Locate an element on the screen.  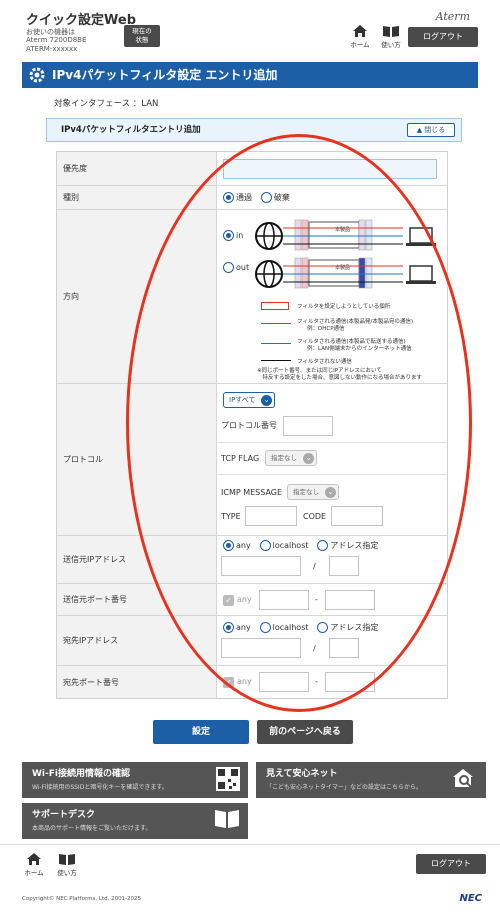
src-ip-mask-input is located at coordinates (344, 566).